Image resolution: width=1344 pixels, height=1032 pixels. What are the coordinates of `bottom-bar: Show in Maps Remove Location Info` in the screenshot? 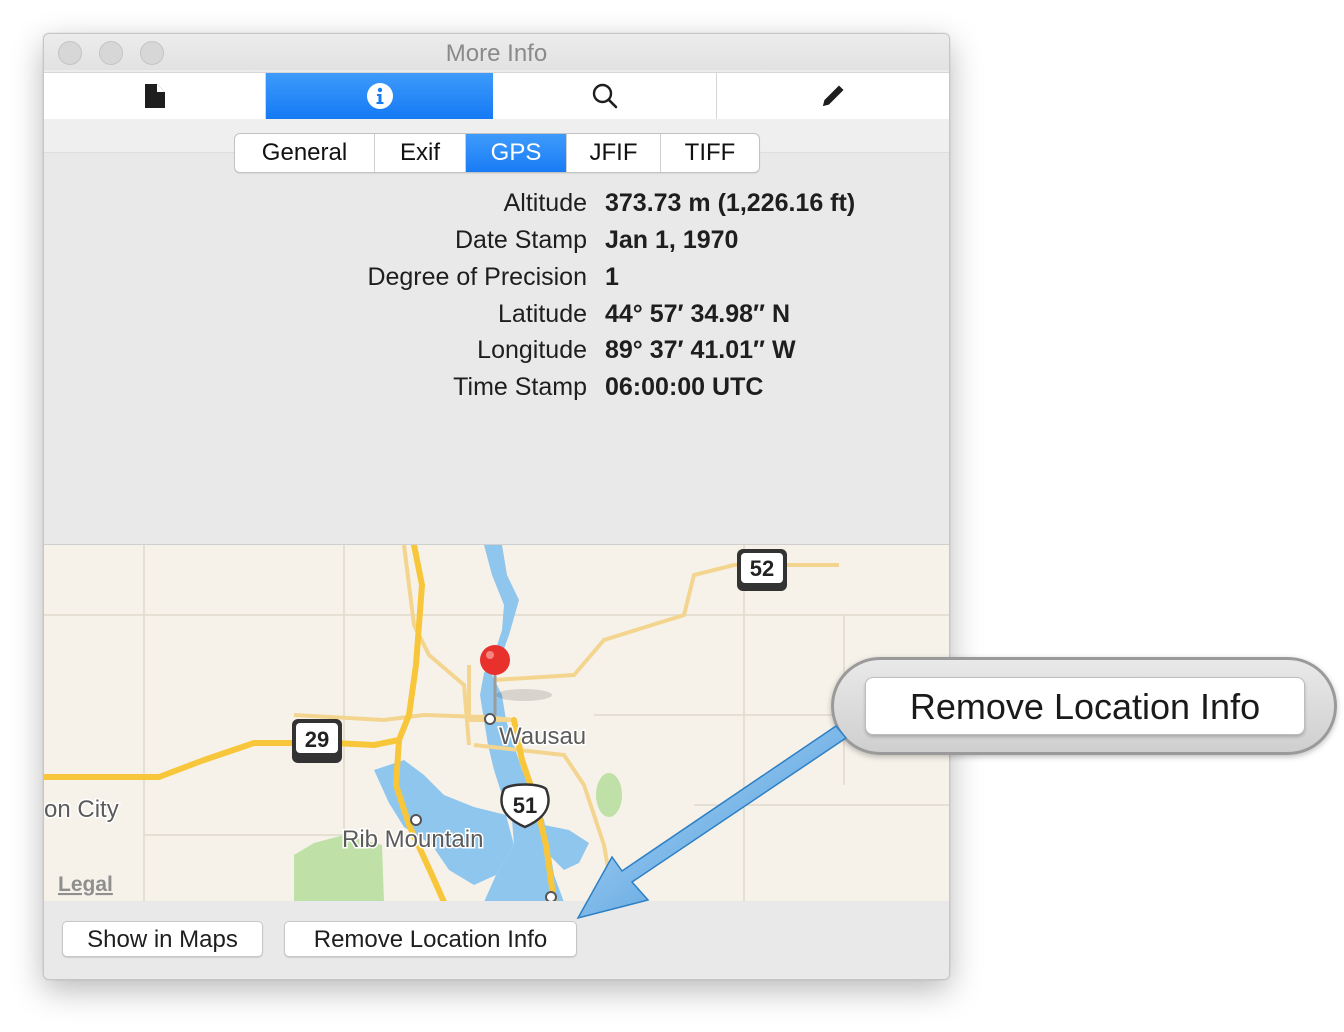 It's located at (496, 940).